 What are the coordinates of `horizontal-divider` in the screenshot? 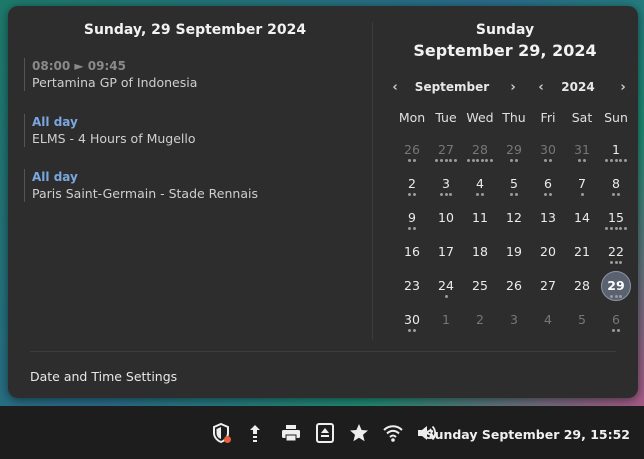 It's located at (323, 351).